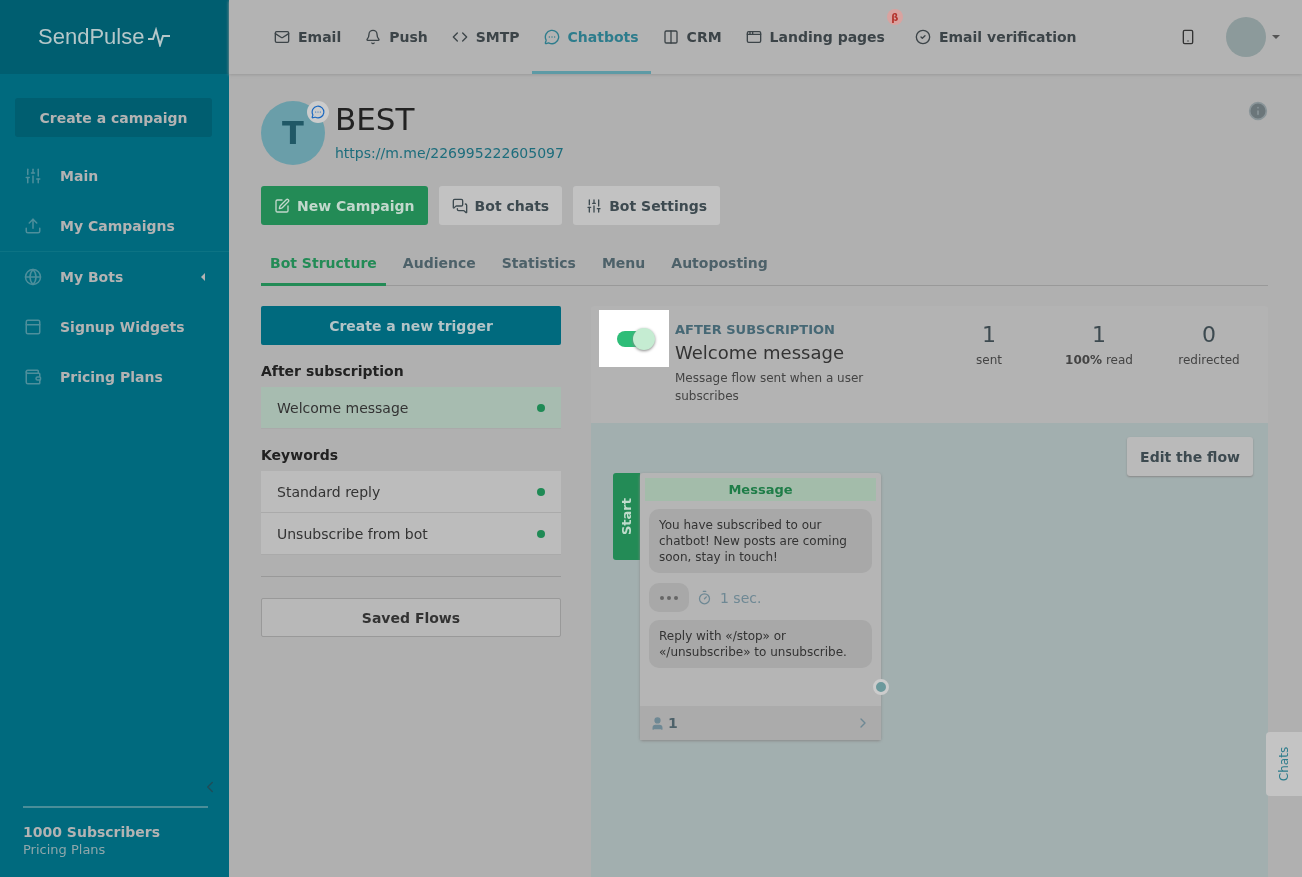 The width and height of the screenshot is (1302, 877). I want to click on edit-icon, so click(282, 205).